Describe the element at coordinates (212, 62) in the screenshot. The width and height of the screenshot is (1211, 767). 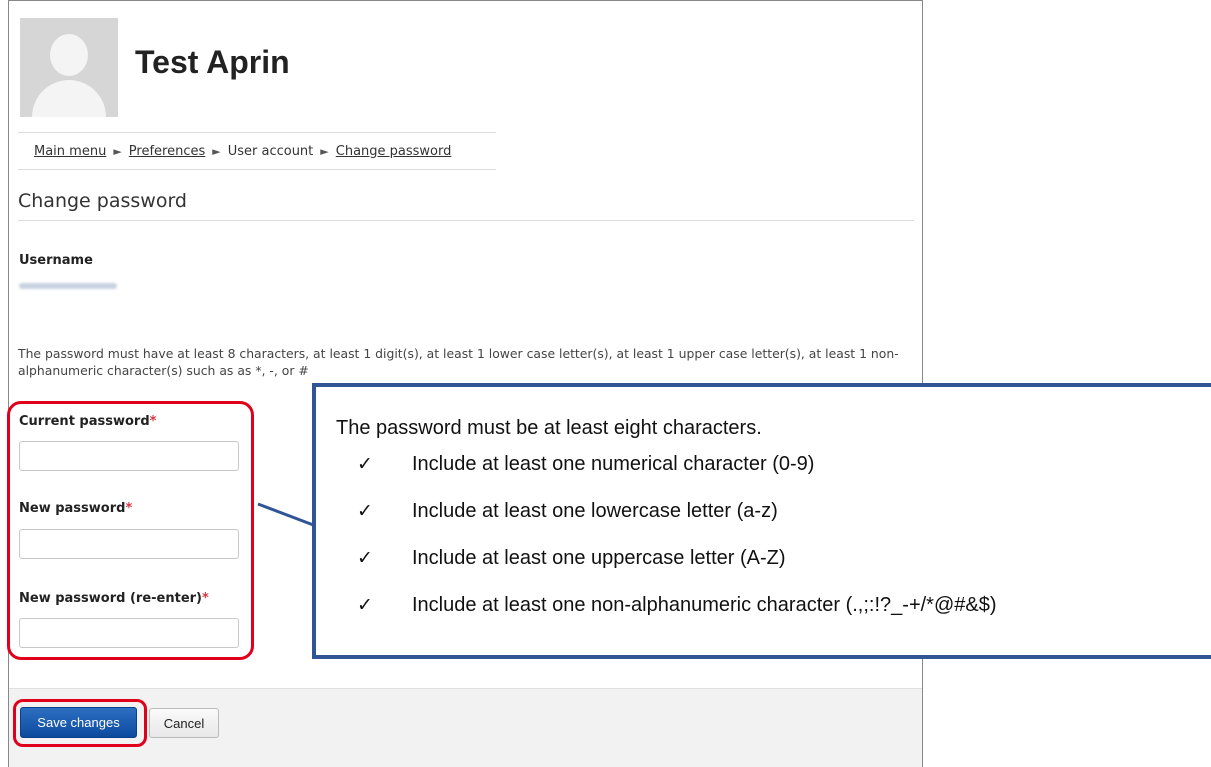
I see `profile-name: Test Aprin` at that location.